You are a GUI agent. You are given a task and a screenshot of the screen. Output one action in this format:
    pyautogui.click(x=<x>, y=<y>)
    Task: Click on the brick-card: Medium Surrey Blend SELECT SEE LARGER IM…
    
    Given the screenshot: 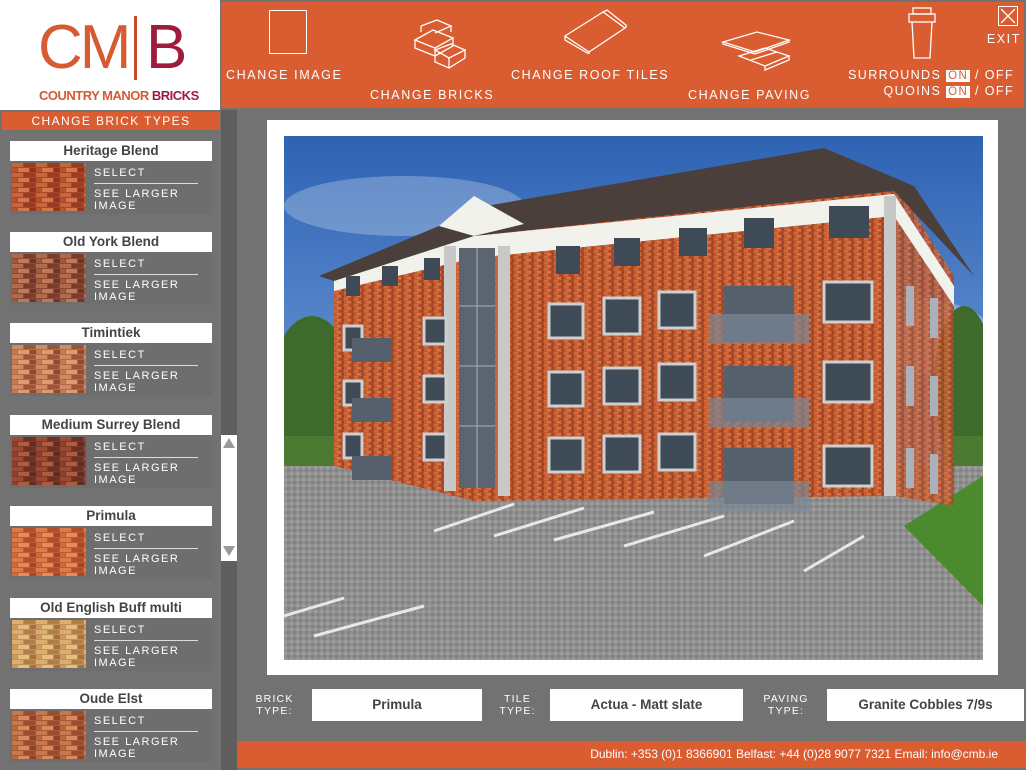 What is the action you would take?
    pyautogui.click(x=111, y=451)
    